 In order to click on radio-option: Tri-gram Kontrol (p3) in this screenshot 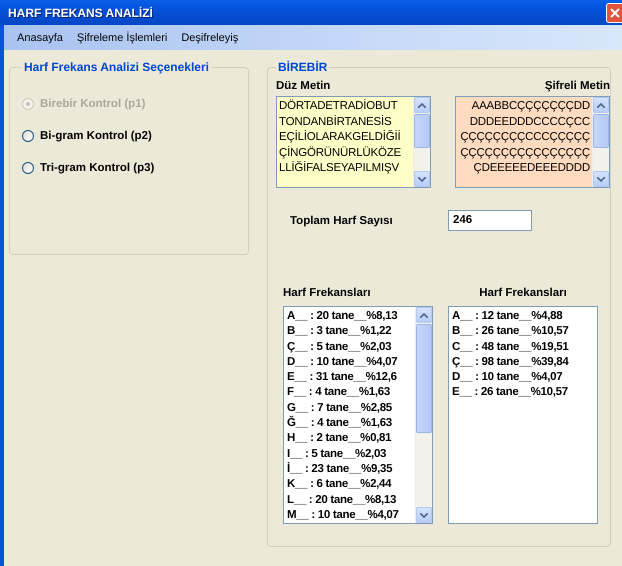, I will do `click(135, 168)`.